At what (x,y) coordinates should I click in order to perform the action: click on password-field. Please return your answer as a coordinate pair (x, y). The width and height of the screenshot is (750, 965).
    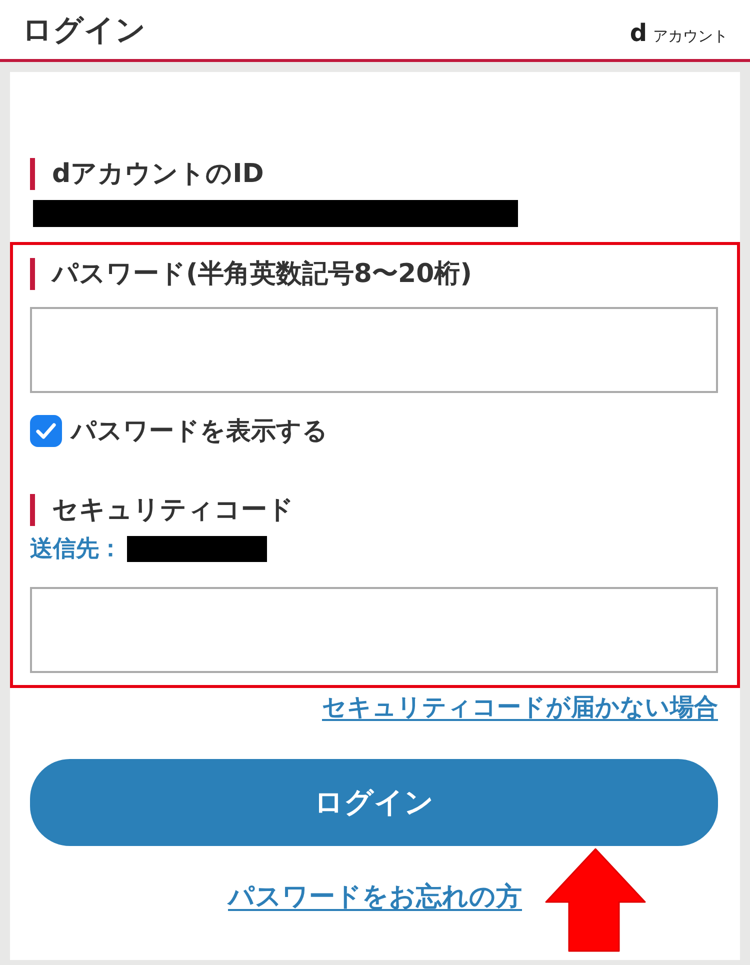
    Looking at the image, I should click on (374, 350).